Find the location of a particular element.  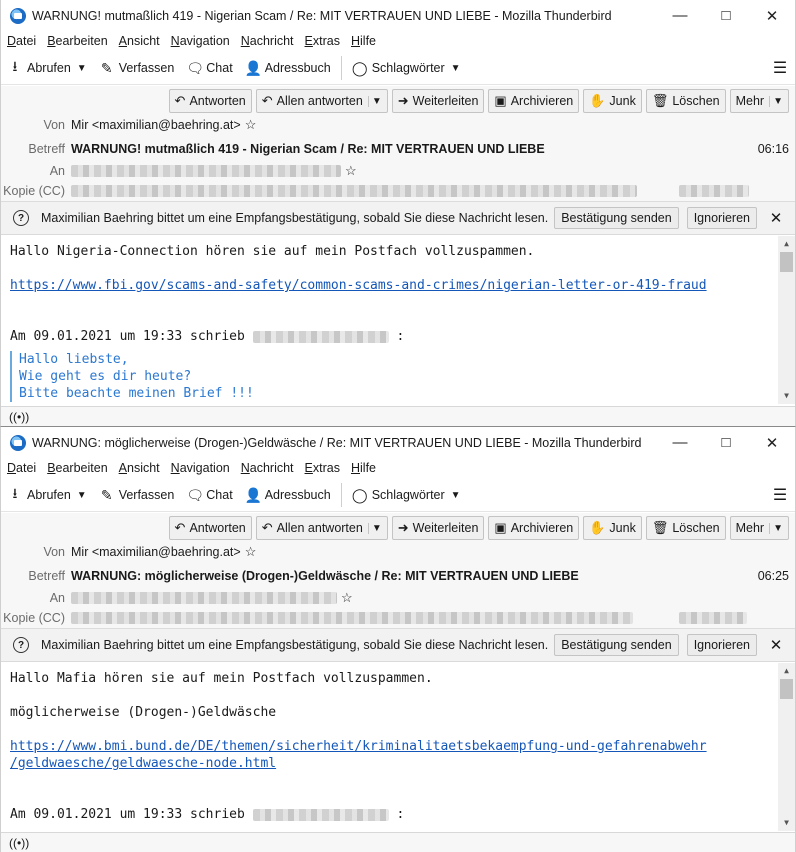

quote-line: Wie geht es dir heute? is located at coordinates (105, 376).